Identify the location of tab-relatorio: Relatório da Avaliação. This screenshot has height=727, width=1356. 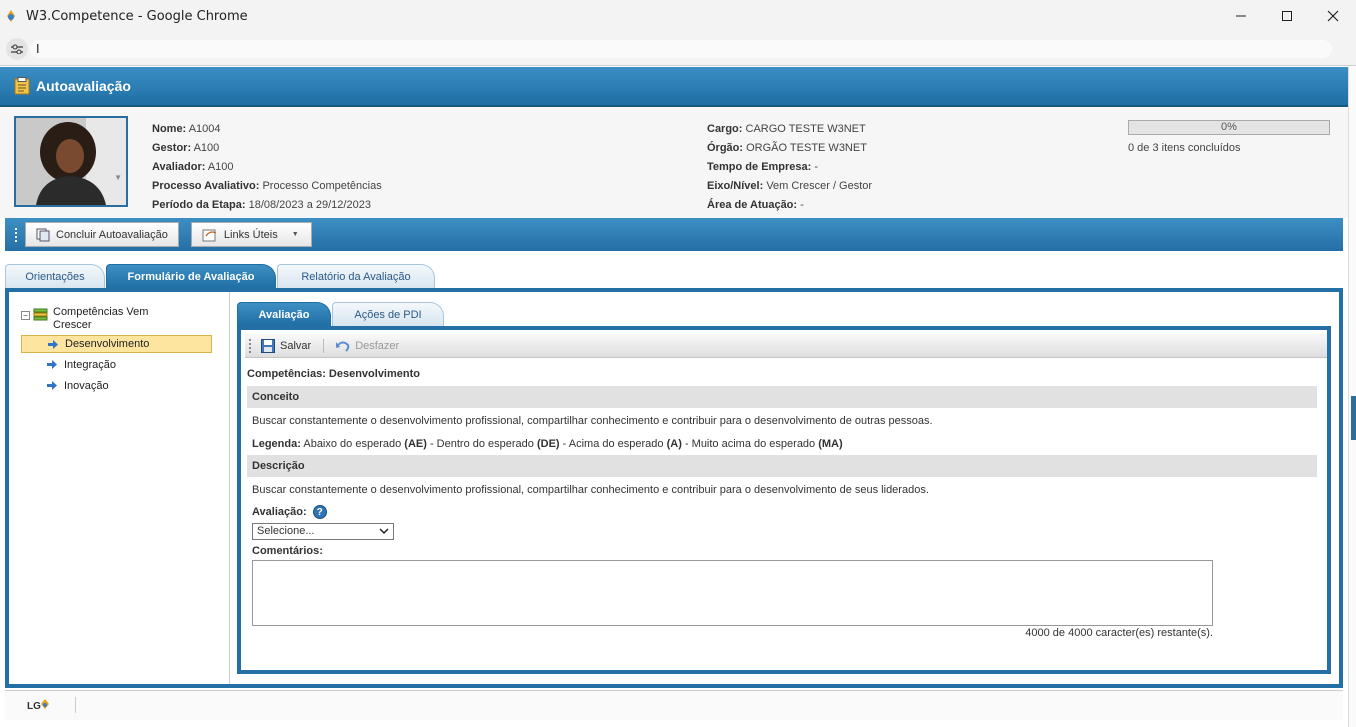
(356, 276).